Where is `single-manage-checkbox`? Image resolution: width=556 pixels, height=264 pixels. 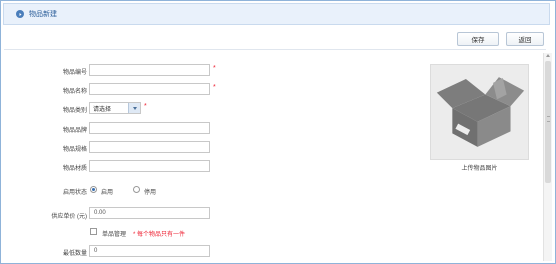 single-manage-checkbox is located at coordinates (93, 231).